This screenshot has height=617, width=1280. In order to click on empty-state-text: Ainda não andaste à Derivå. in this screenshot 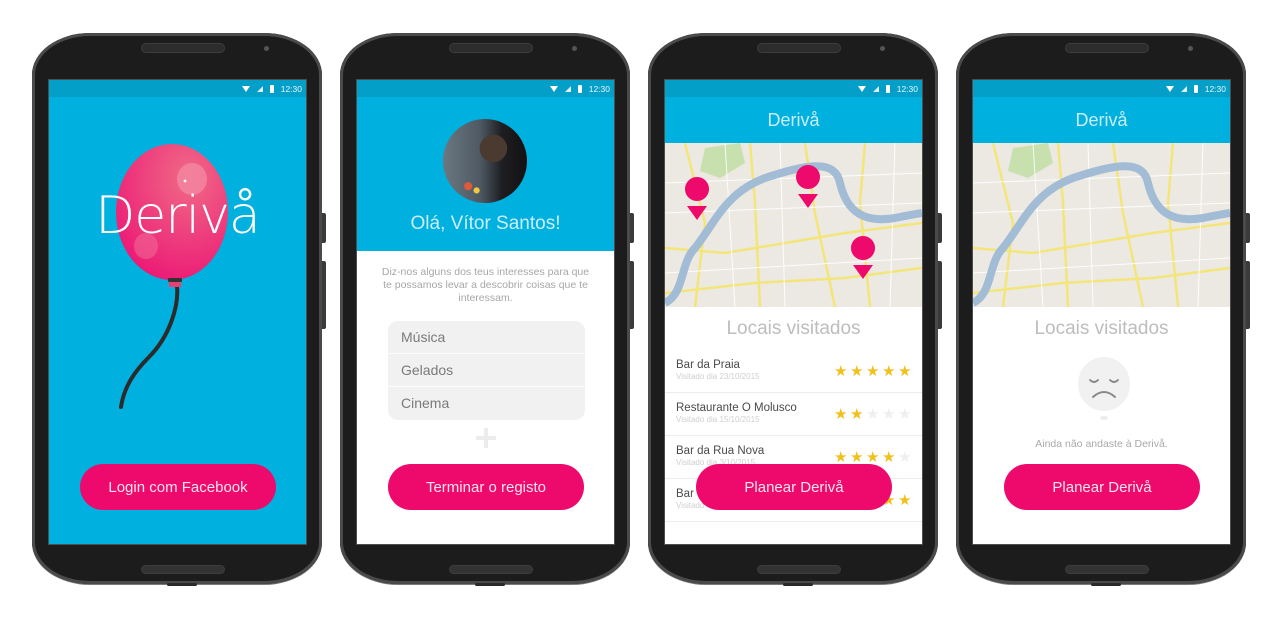, I will do `click(1101, 444)`.